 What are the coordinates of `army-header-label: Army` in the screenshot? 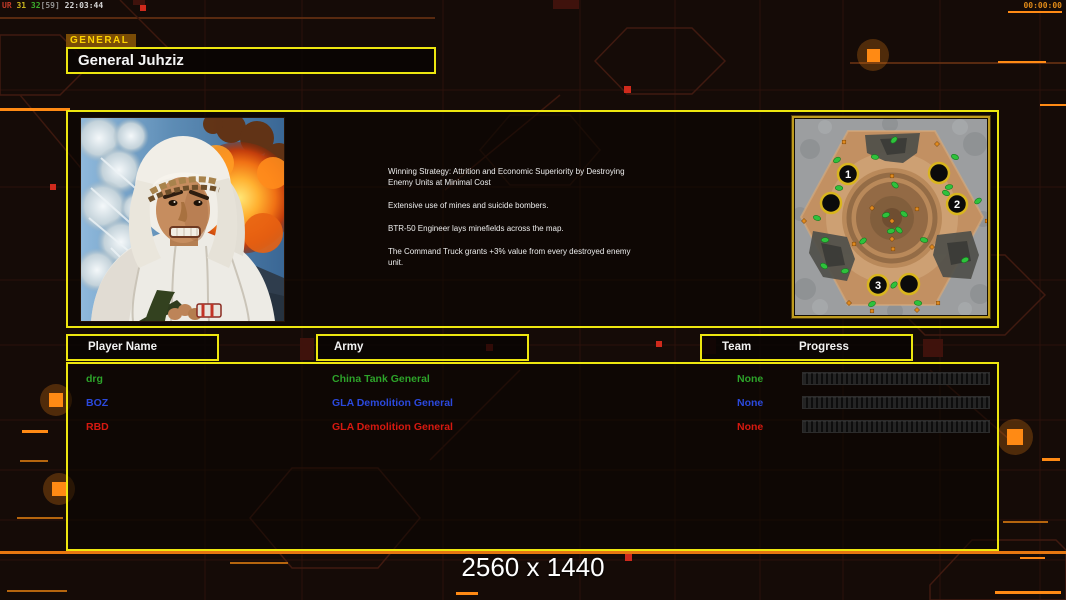 It's located at (349, 347).